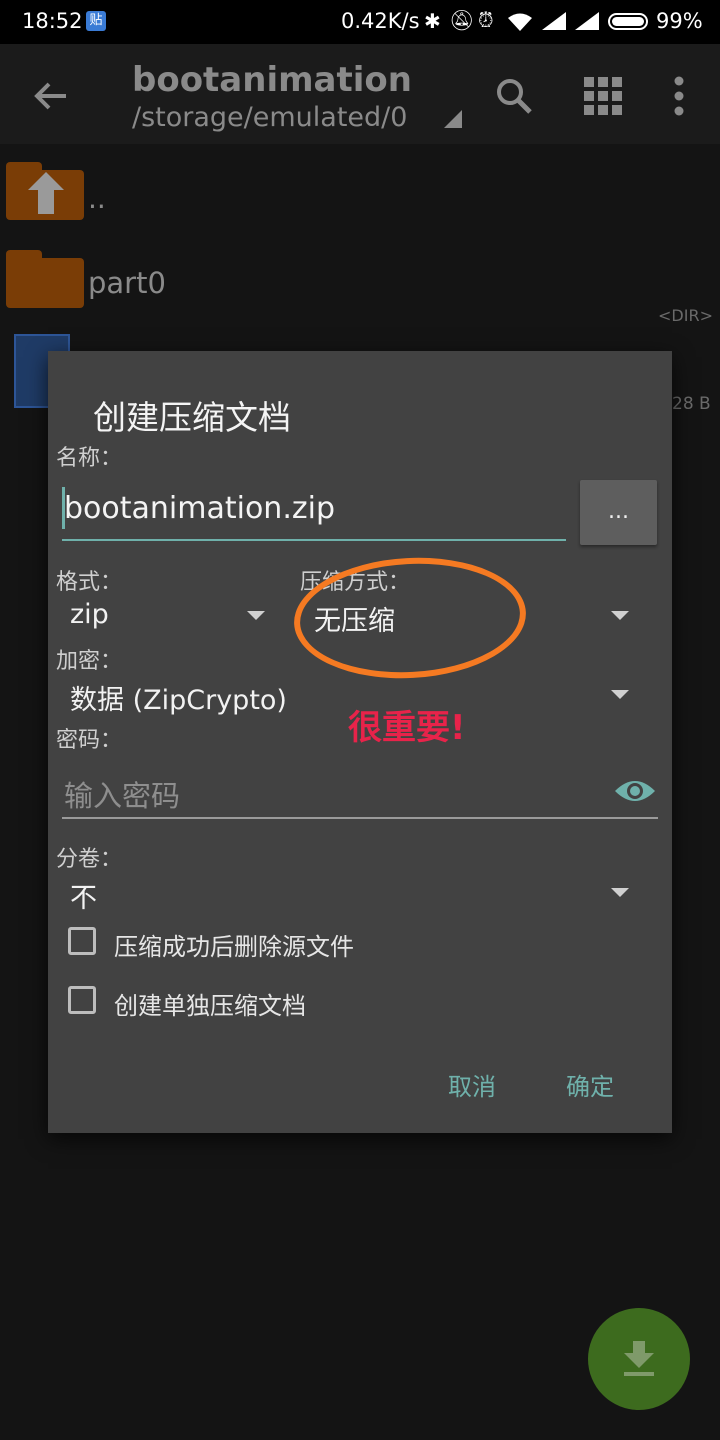 Image resolution: width=720 pixels, height=1440 pixels. Describe the element at coordinates (51, 96) in the screenshot. I see `back-arrow-icon` at that location.